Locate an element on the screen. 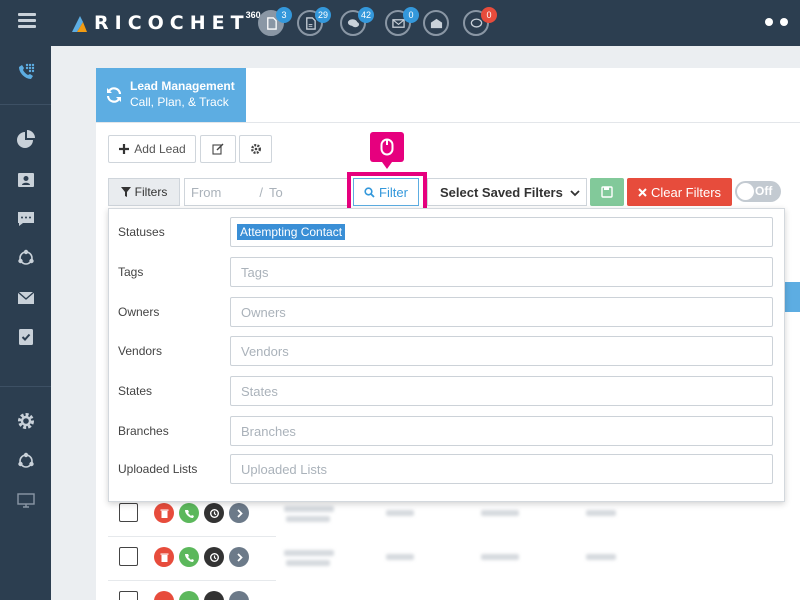  uploaded-lists-label: Uploaded Lists is located at coordinates (158, 469).